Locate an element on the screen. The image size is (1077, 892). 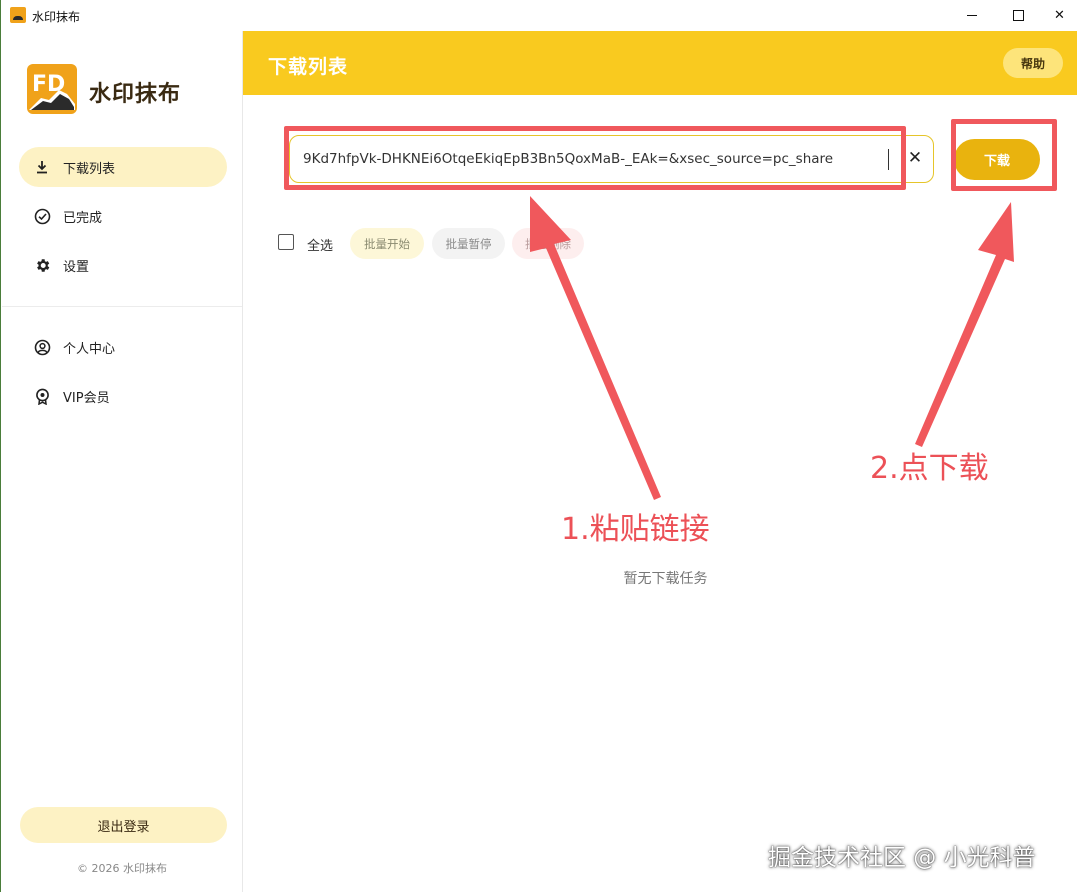
page-header: 下载列表 帮助 is located at coordinates (660, 63).